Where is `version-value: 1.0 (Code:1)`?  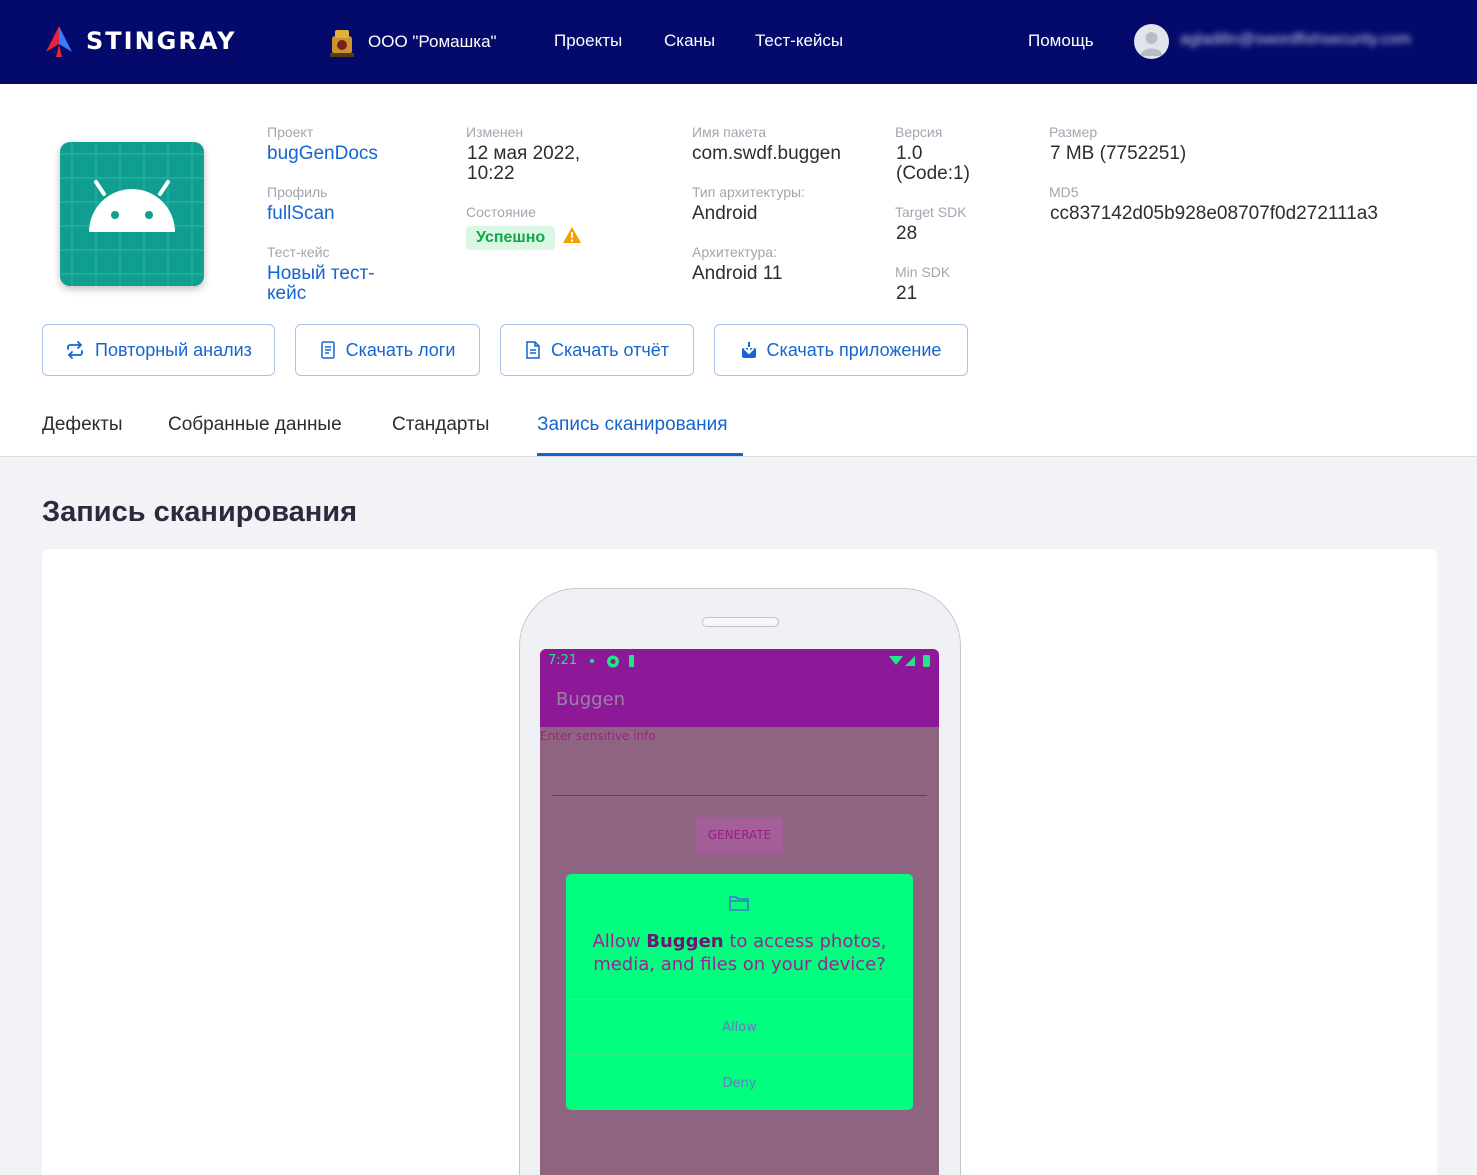 version-value: 1.0 (Code:1) is located at coordinates (933, 164).